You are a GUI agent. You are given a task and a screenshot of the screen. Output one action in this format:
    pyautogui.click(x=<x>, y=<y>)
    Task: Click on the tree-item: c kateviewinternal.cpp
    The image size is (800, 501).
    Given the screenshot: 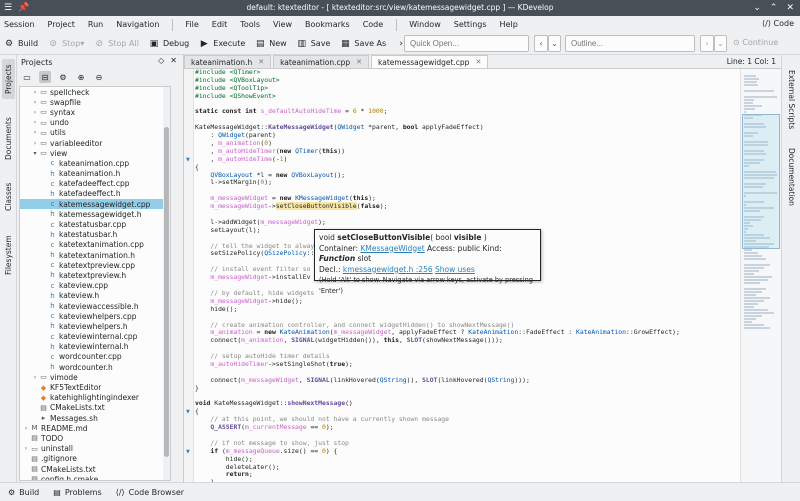 What is the action you would take?
    pyautogui.click(x=95, y=337)
    